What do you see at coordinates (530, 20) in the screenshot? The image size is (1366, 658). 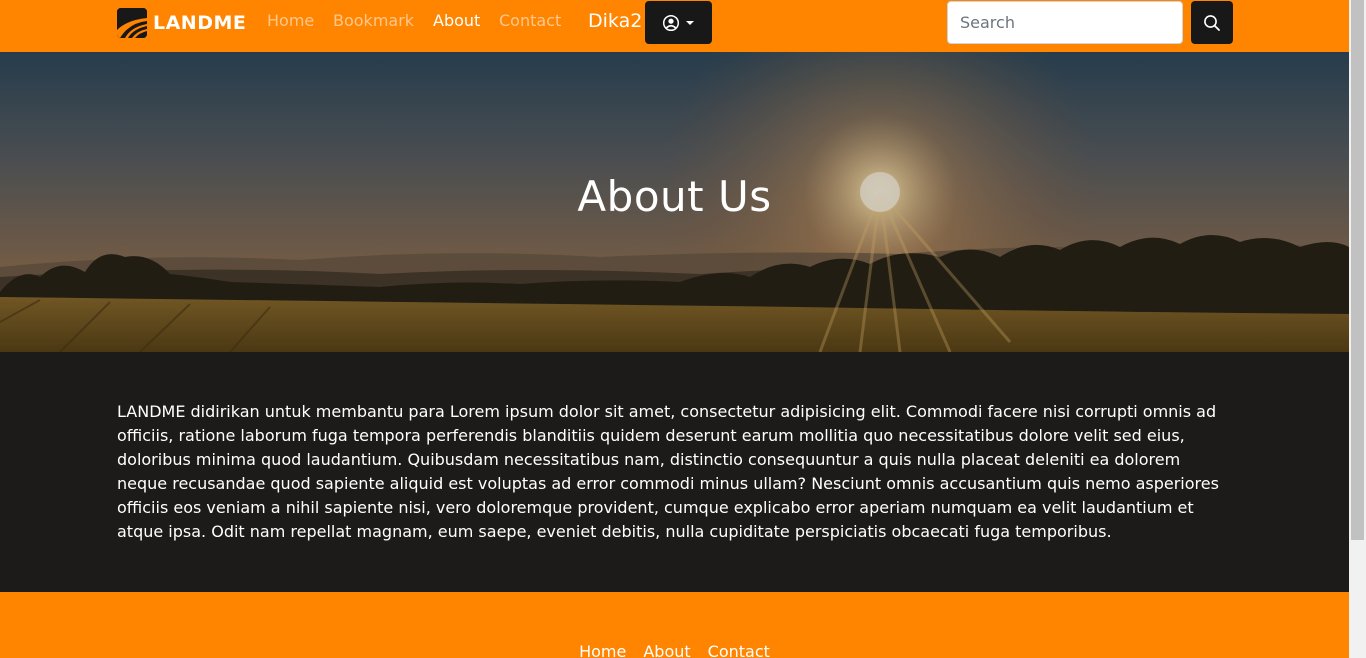 I see `nav-link-contact: Contact` at bounding box center [530, 20].